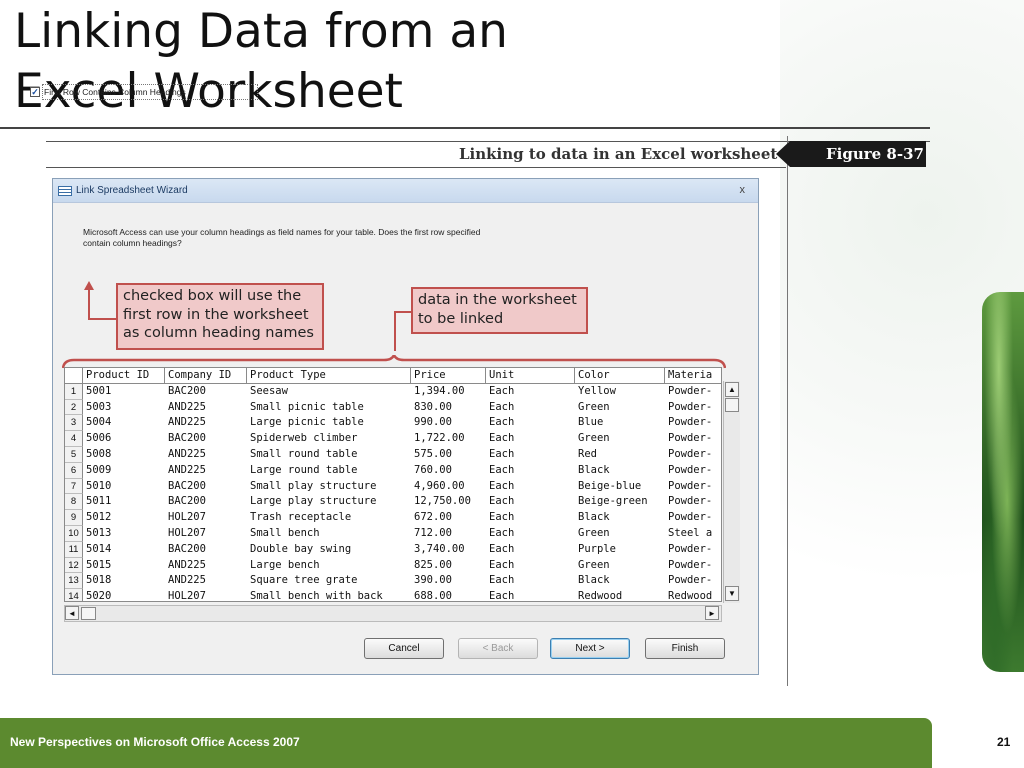 Image resolution: width=1024 pixels, height=768 pixels. Describe the element at coordinates (433, 469) in the screenshot. I see `table-cell: 760.00` at that location.